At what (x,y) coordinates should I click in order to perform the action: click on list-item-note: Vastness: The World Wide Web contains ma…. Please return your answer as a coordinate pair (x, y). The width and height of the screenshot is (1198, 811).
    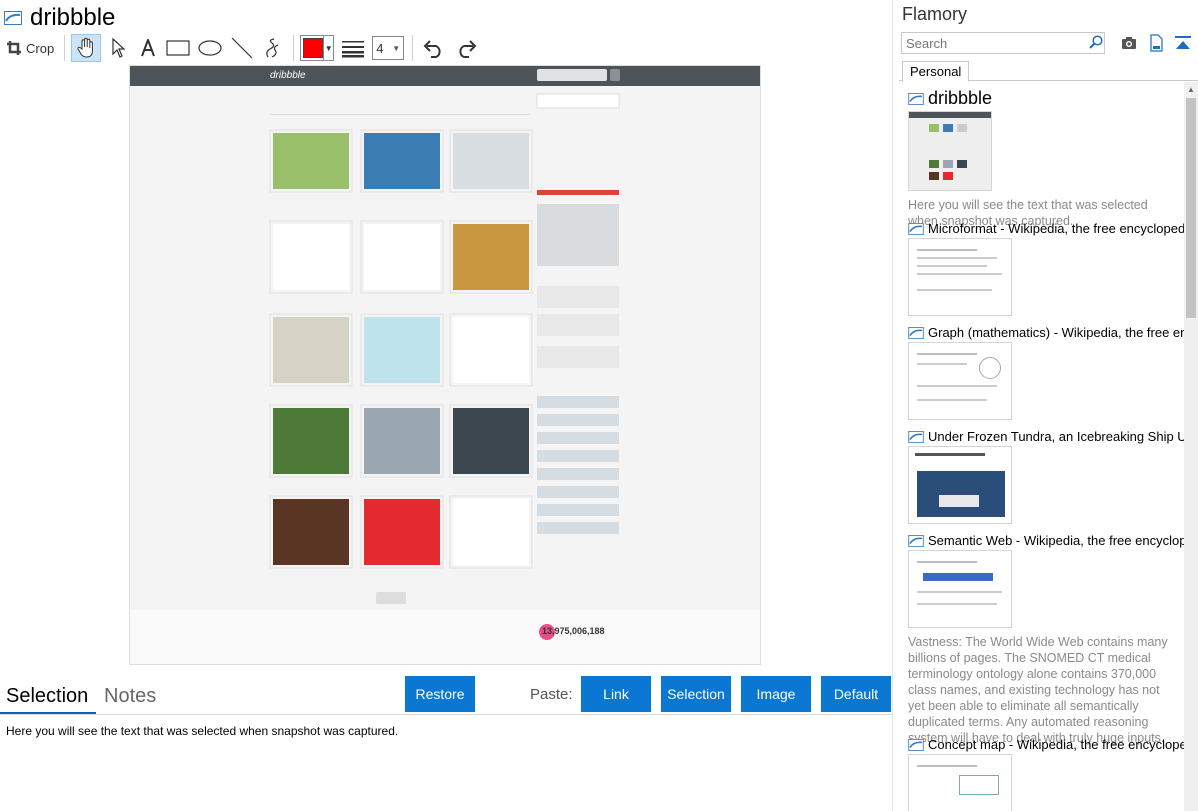
    Looking at the image, I should click on (1038, 690).